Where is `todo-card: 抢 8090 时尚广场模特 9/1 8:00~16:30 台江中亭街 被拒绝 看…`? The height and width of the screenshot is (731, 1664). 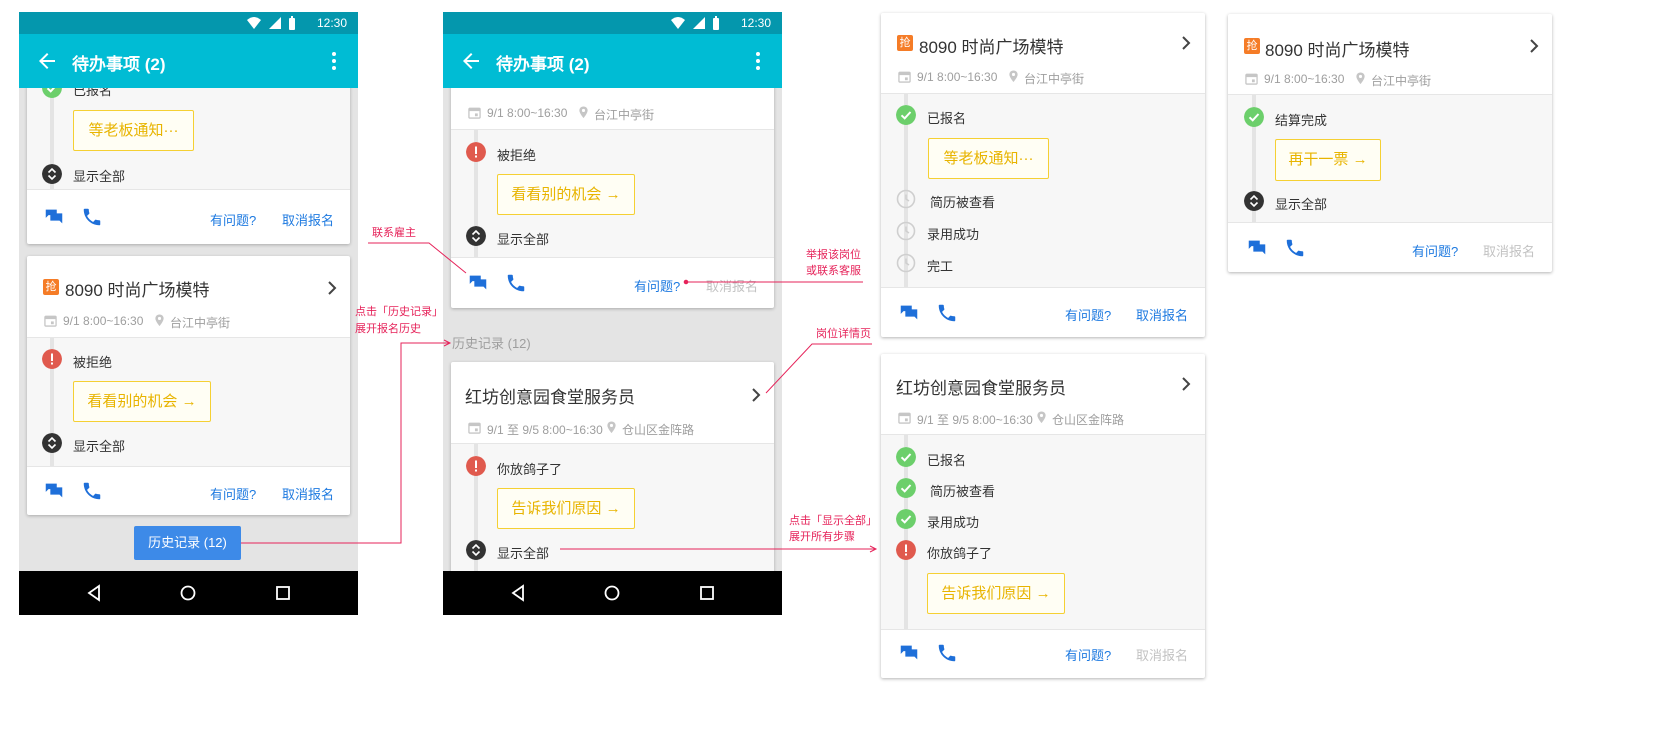 todo-card: 抢 8090 时尚广场模特 9/1 8:00~16:30 台江中亭街 被拒绝 看… is located at coordinates (188, 385).